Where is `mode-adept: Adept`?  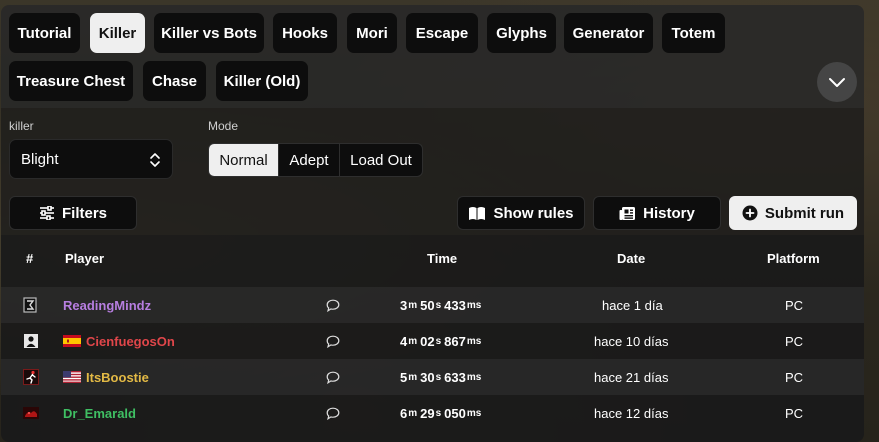
mode-adept: Adept is located at coordinates (309, 160).